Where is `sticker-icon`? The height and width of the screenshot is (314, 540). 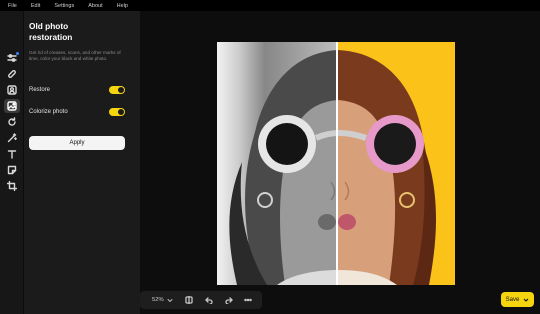
sticker-icon is located at coordinates (12, 170).